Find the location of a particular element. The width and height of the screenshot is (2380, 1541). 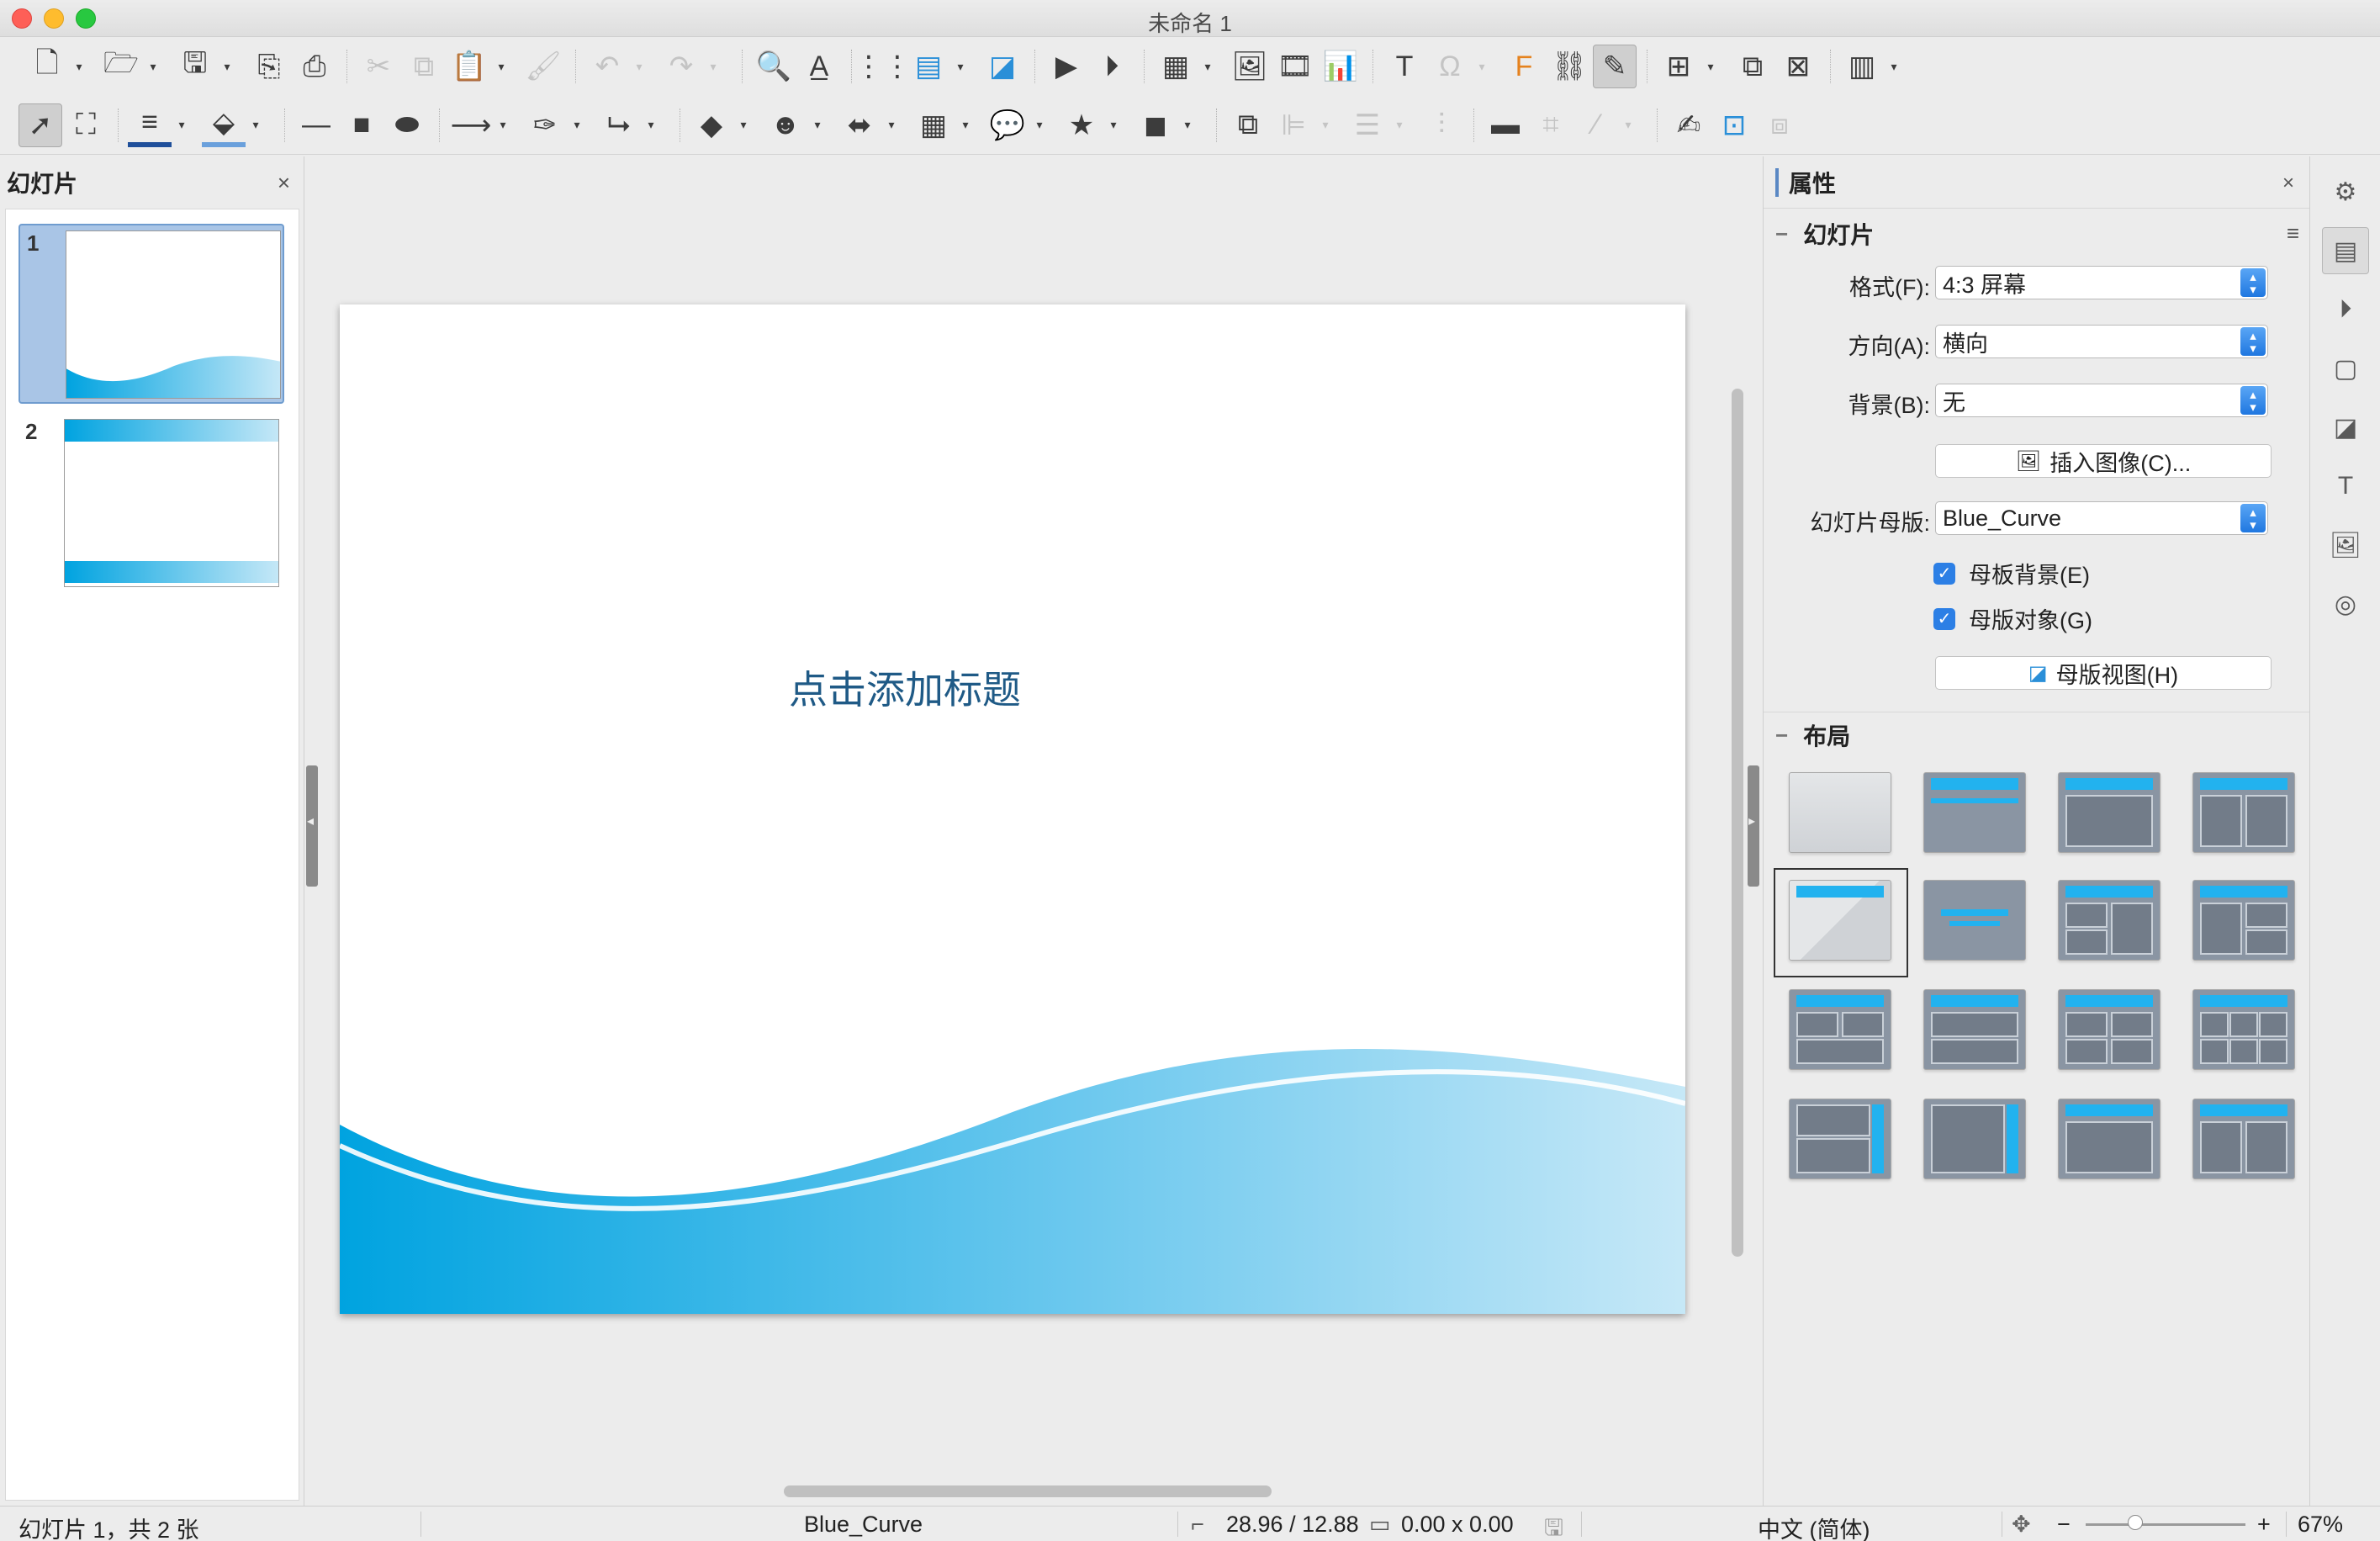

format-select: 4:3 屏幕 ▴ ▾ is located at coordinates (2101, 282).